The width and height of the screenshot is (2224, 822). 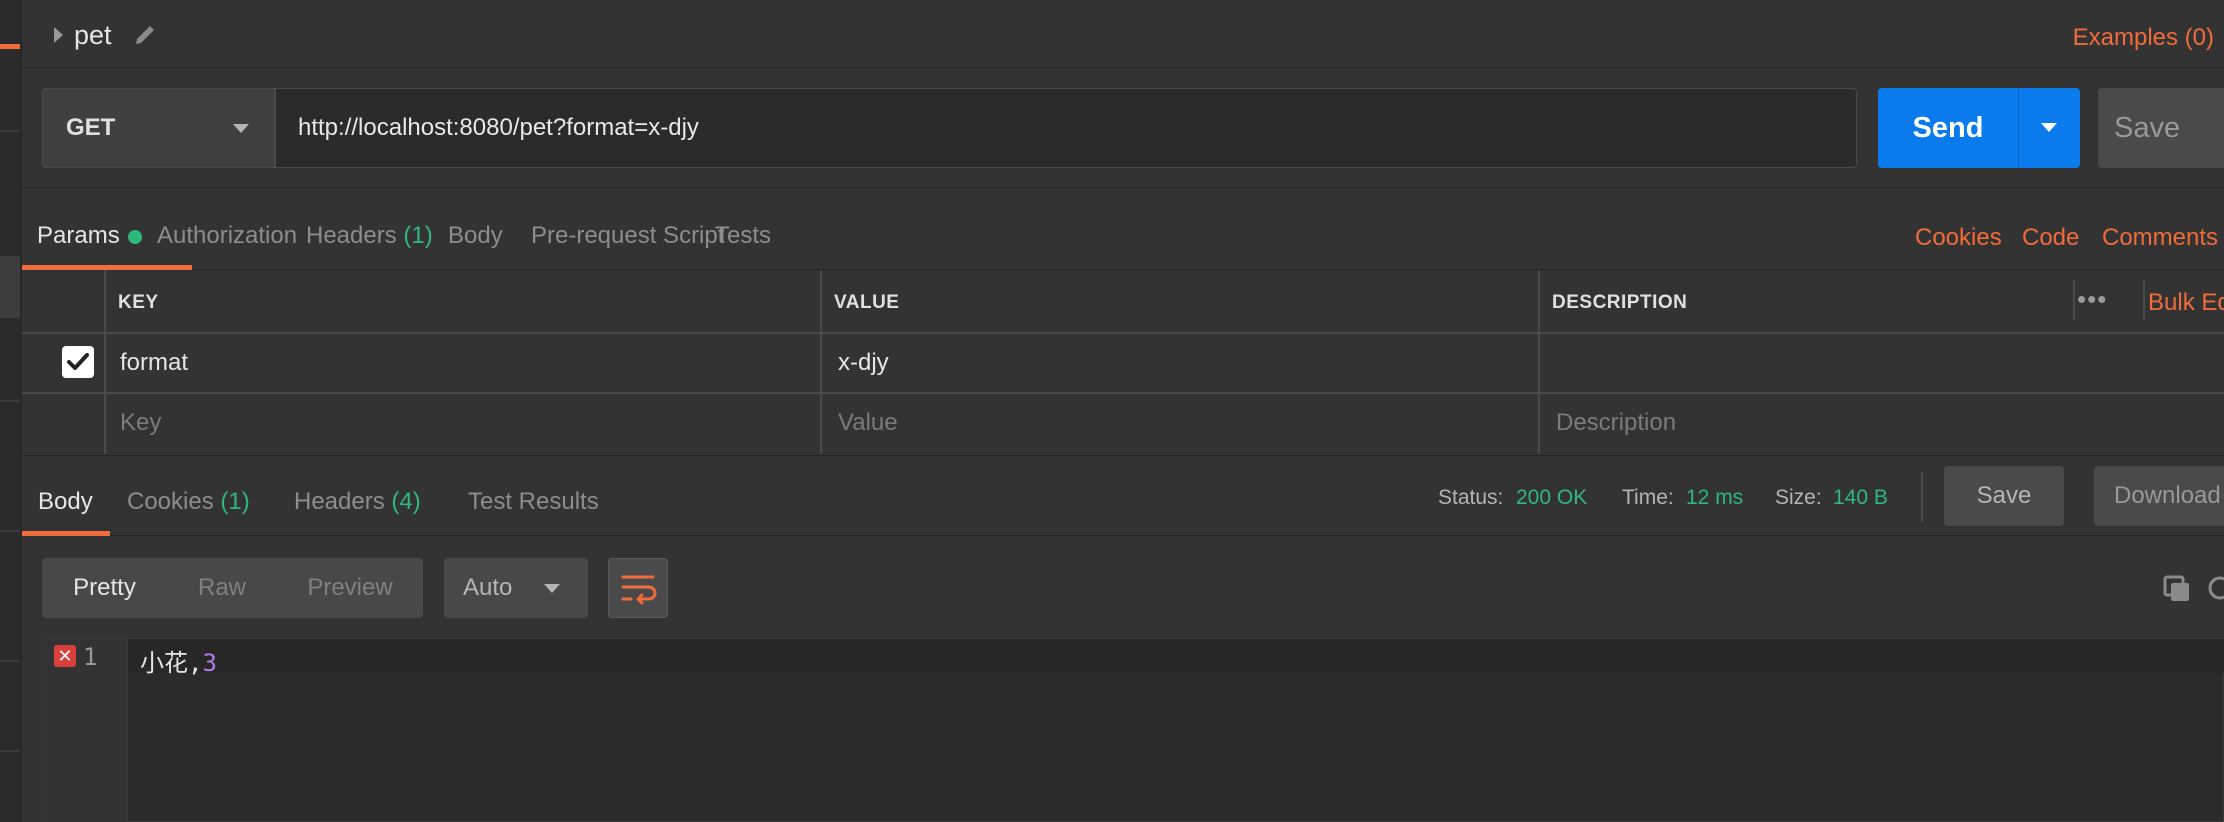 I want to click on search-icon, so click(x=2215, y=589).